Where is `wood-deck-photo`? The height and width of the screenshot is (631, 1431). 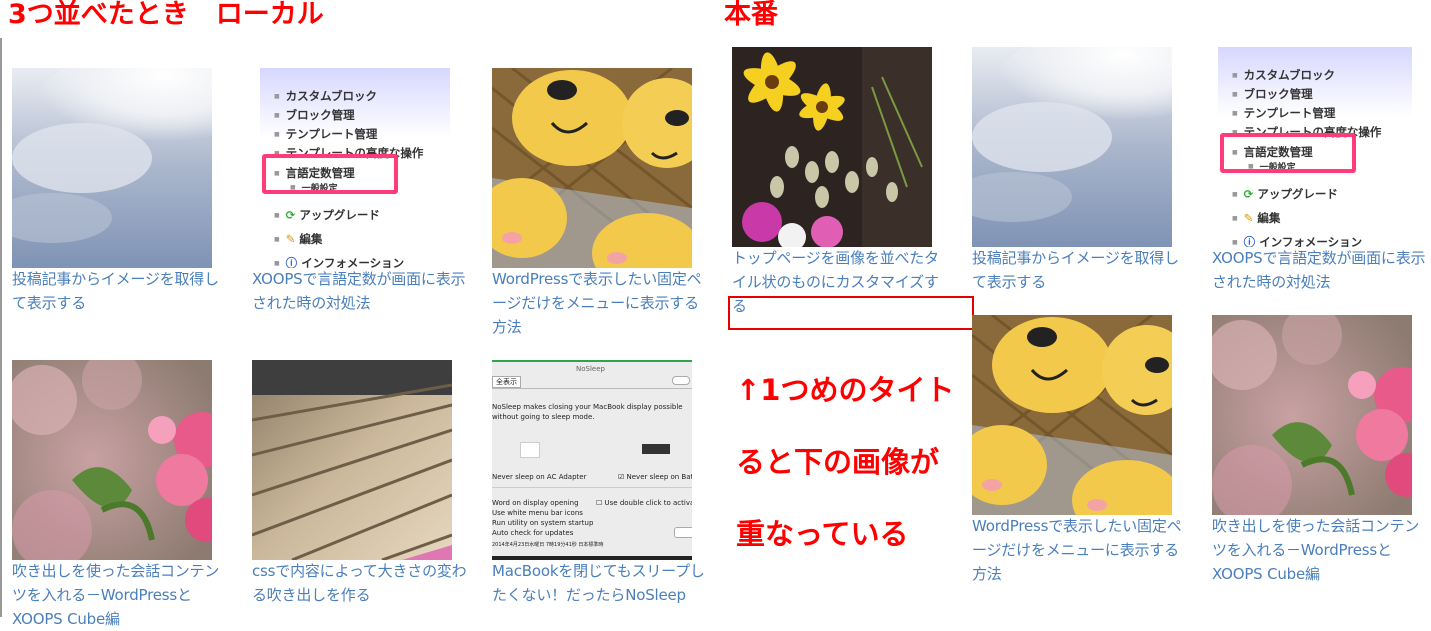 wood-deck-photo is located at coordinates (352, 460).